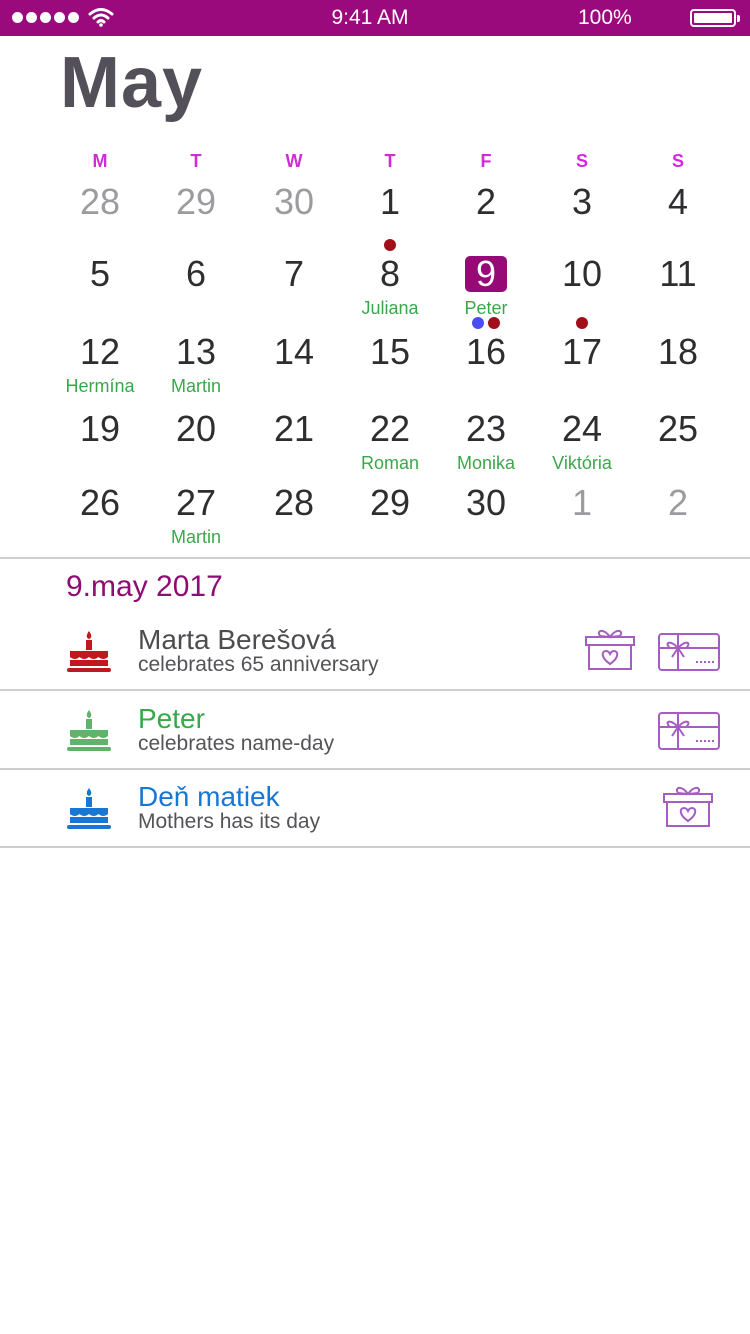 This screenshot has width=750, height=1334. Describe the element at coordinates (294, 161) in the screenshot. I see `weekday-label: W` at that location.